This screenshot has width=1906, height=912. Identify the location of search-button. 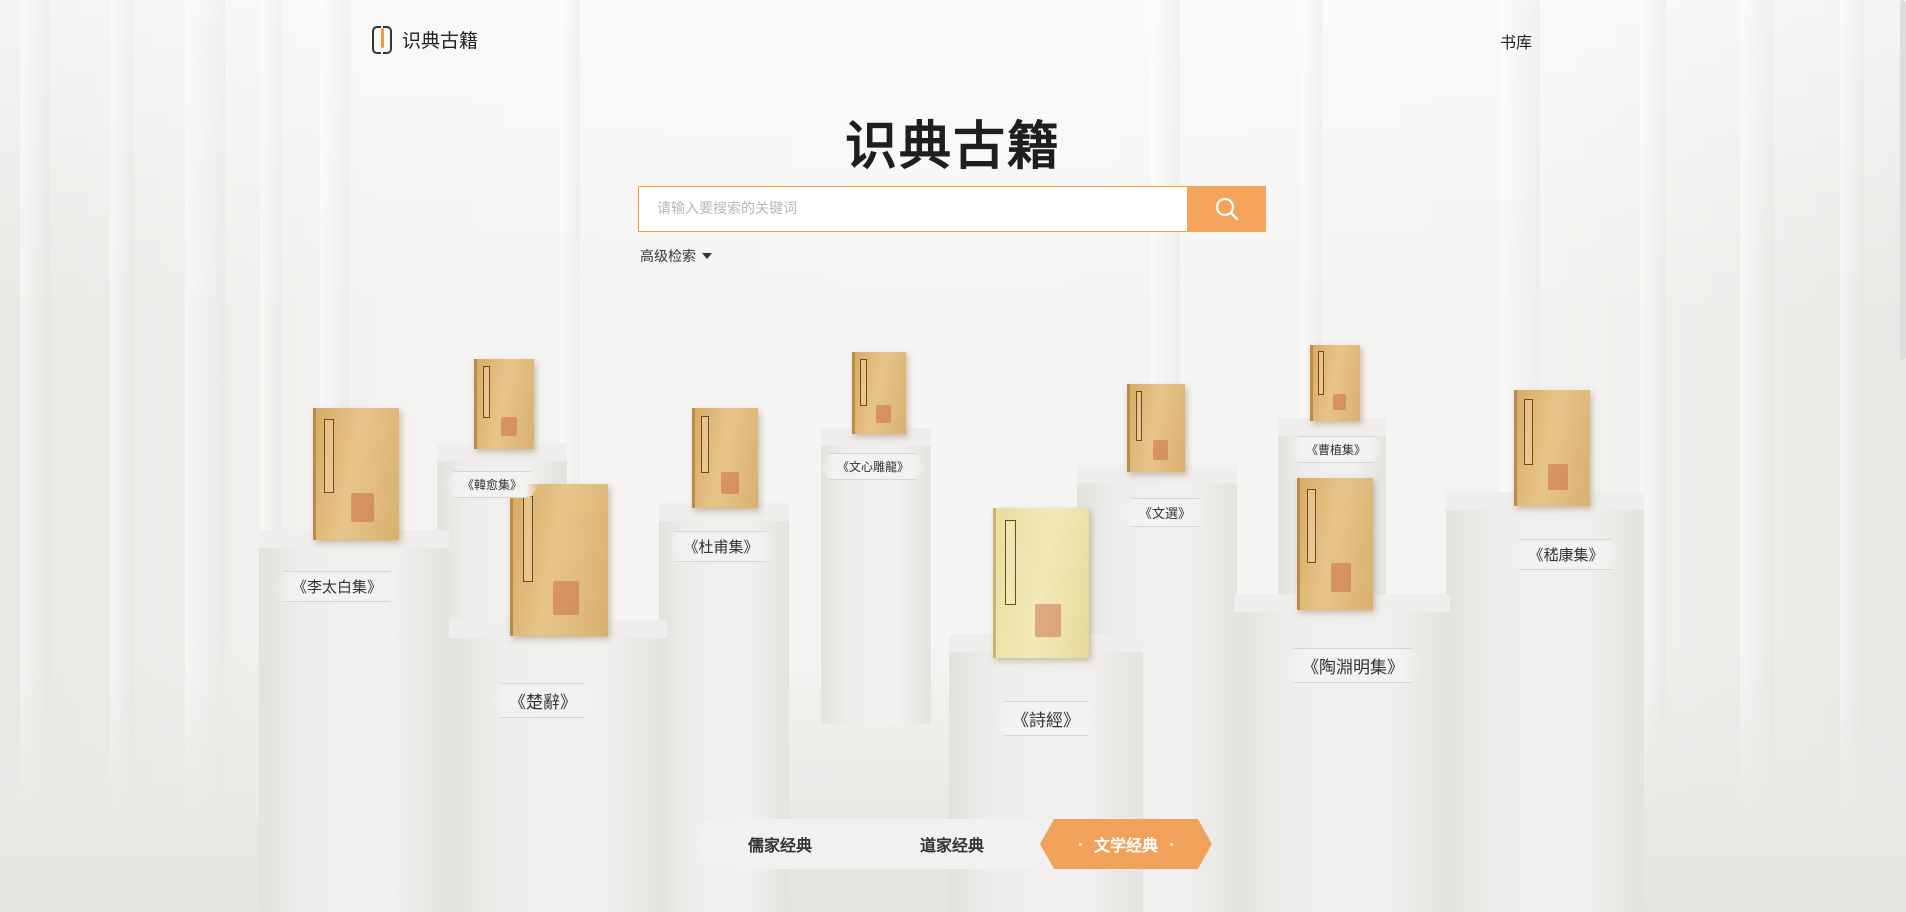
(1226, 209).